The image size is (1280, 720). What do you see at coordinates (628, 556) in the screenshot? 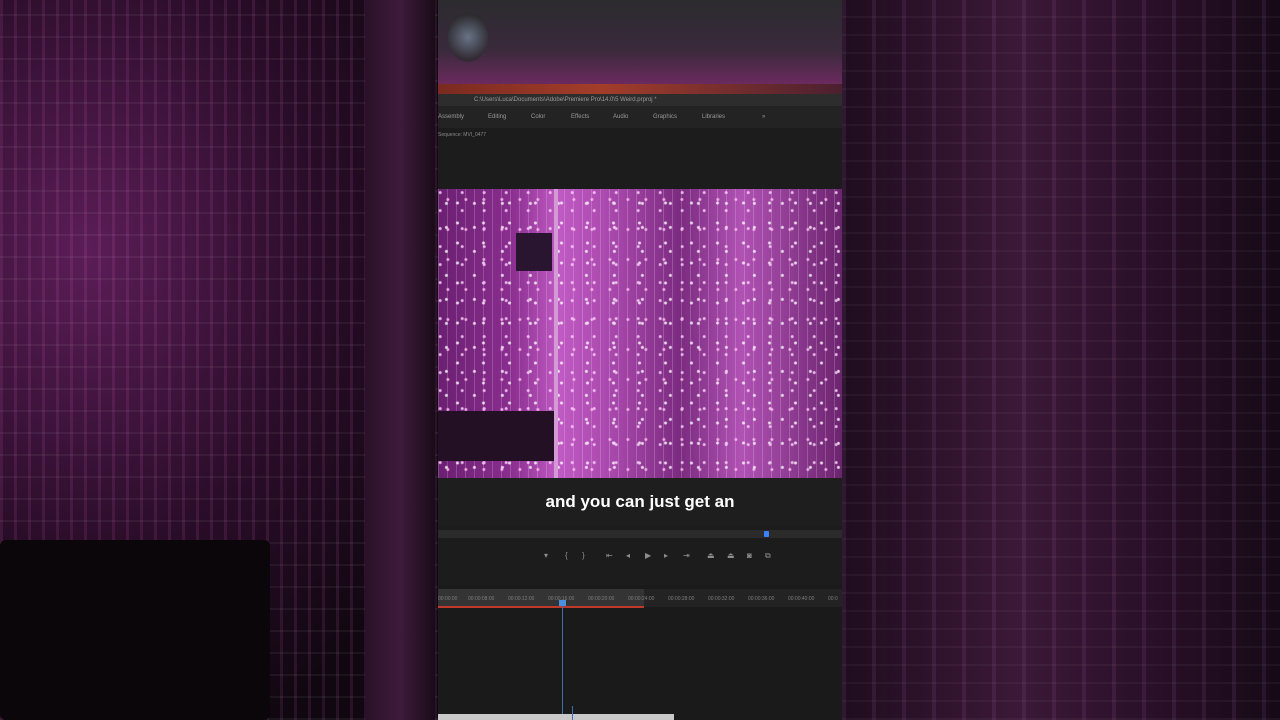
I see `step-back-icon: ◂` at bounding box center [628, 556].